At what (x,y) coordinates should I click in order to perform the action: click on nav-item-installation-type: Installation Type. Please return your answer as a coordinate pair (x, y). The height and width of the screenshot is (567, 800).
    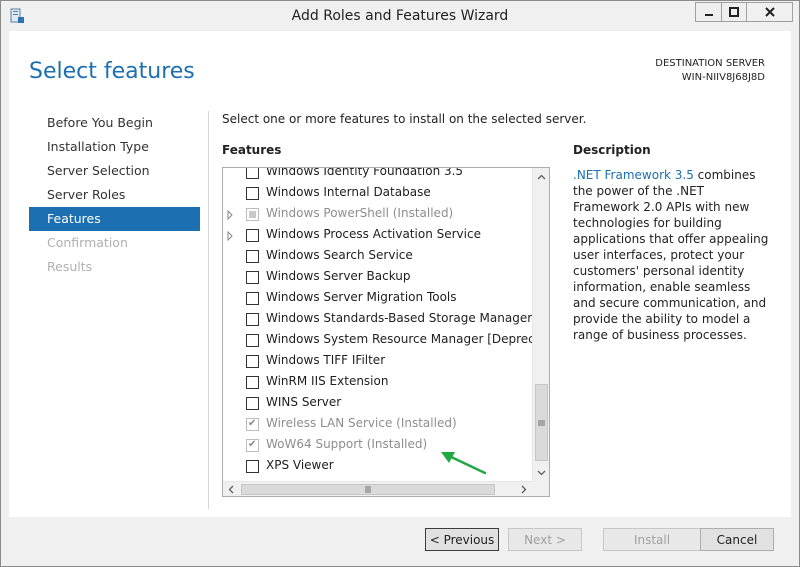
    Looking at the image, I should click on (114, 147).